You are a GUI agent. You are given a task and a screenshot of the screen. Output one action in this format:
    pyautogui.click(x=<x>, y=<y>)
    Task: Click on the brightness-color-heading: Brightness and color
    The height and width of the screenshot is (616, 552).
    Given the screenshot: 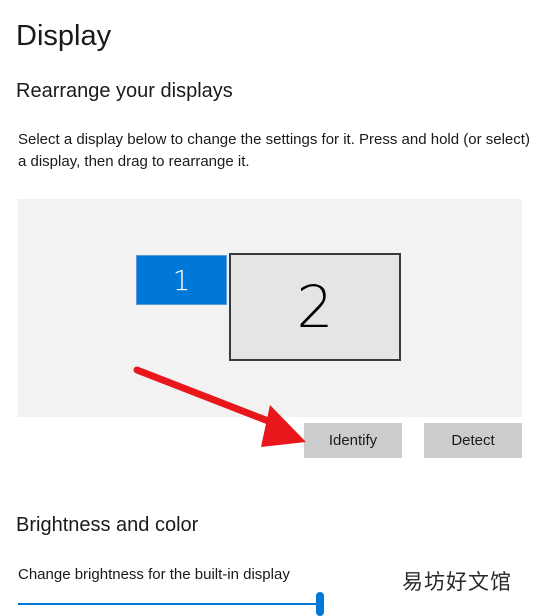 What is the action you would take?
    pyautogui.click(x=107, y=525)
    